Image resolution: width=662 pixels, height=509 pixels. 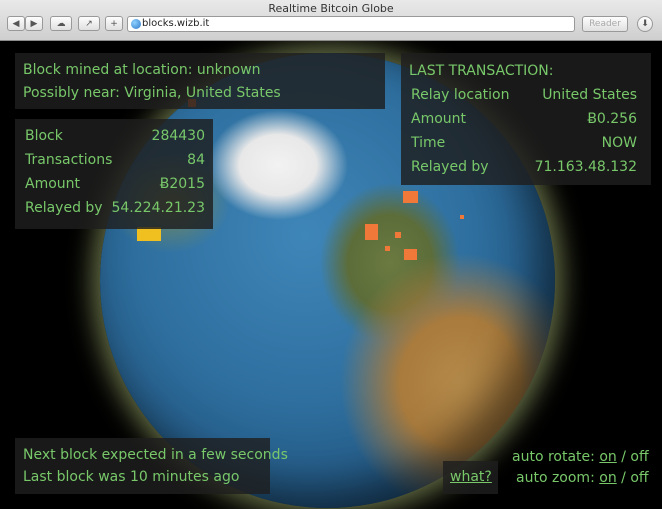 What do you see at coordinates (64, 208) in the screenshot?
I see `relayed-by-label: Relayed by` at bounding box center [64, 208].